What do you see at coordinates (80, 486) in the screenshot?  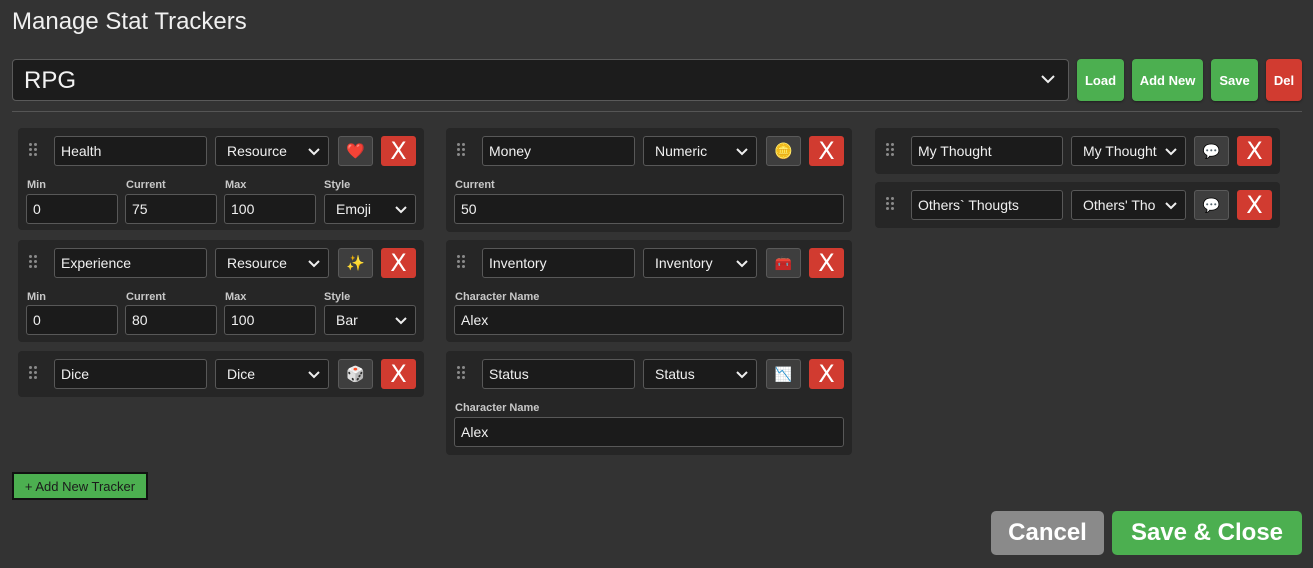 I see `add-new-tracker-button: + Add New Tracker` at bounding box center [80, 486].